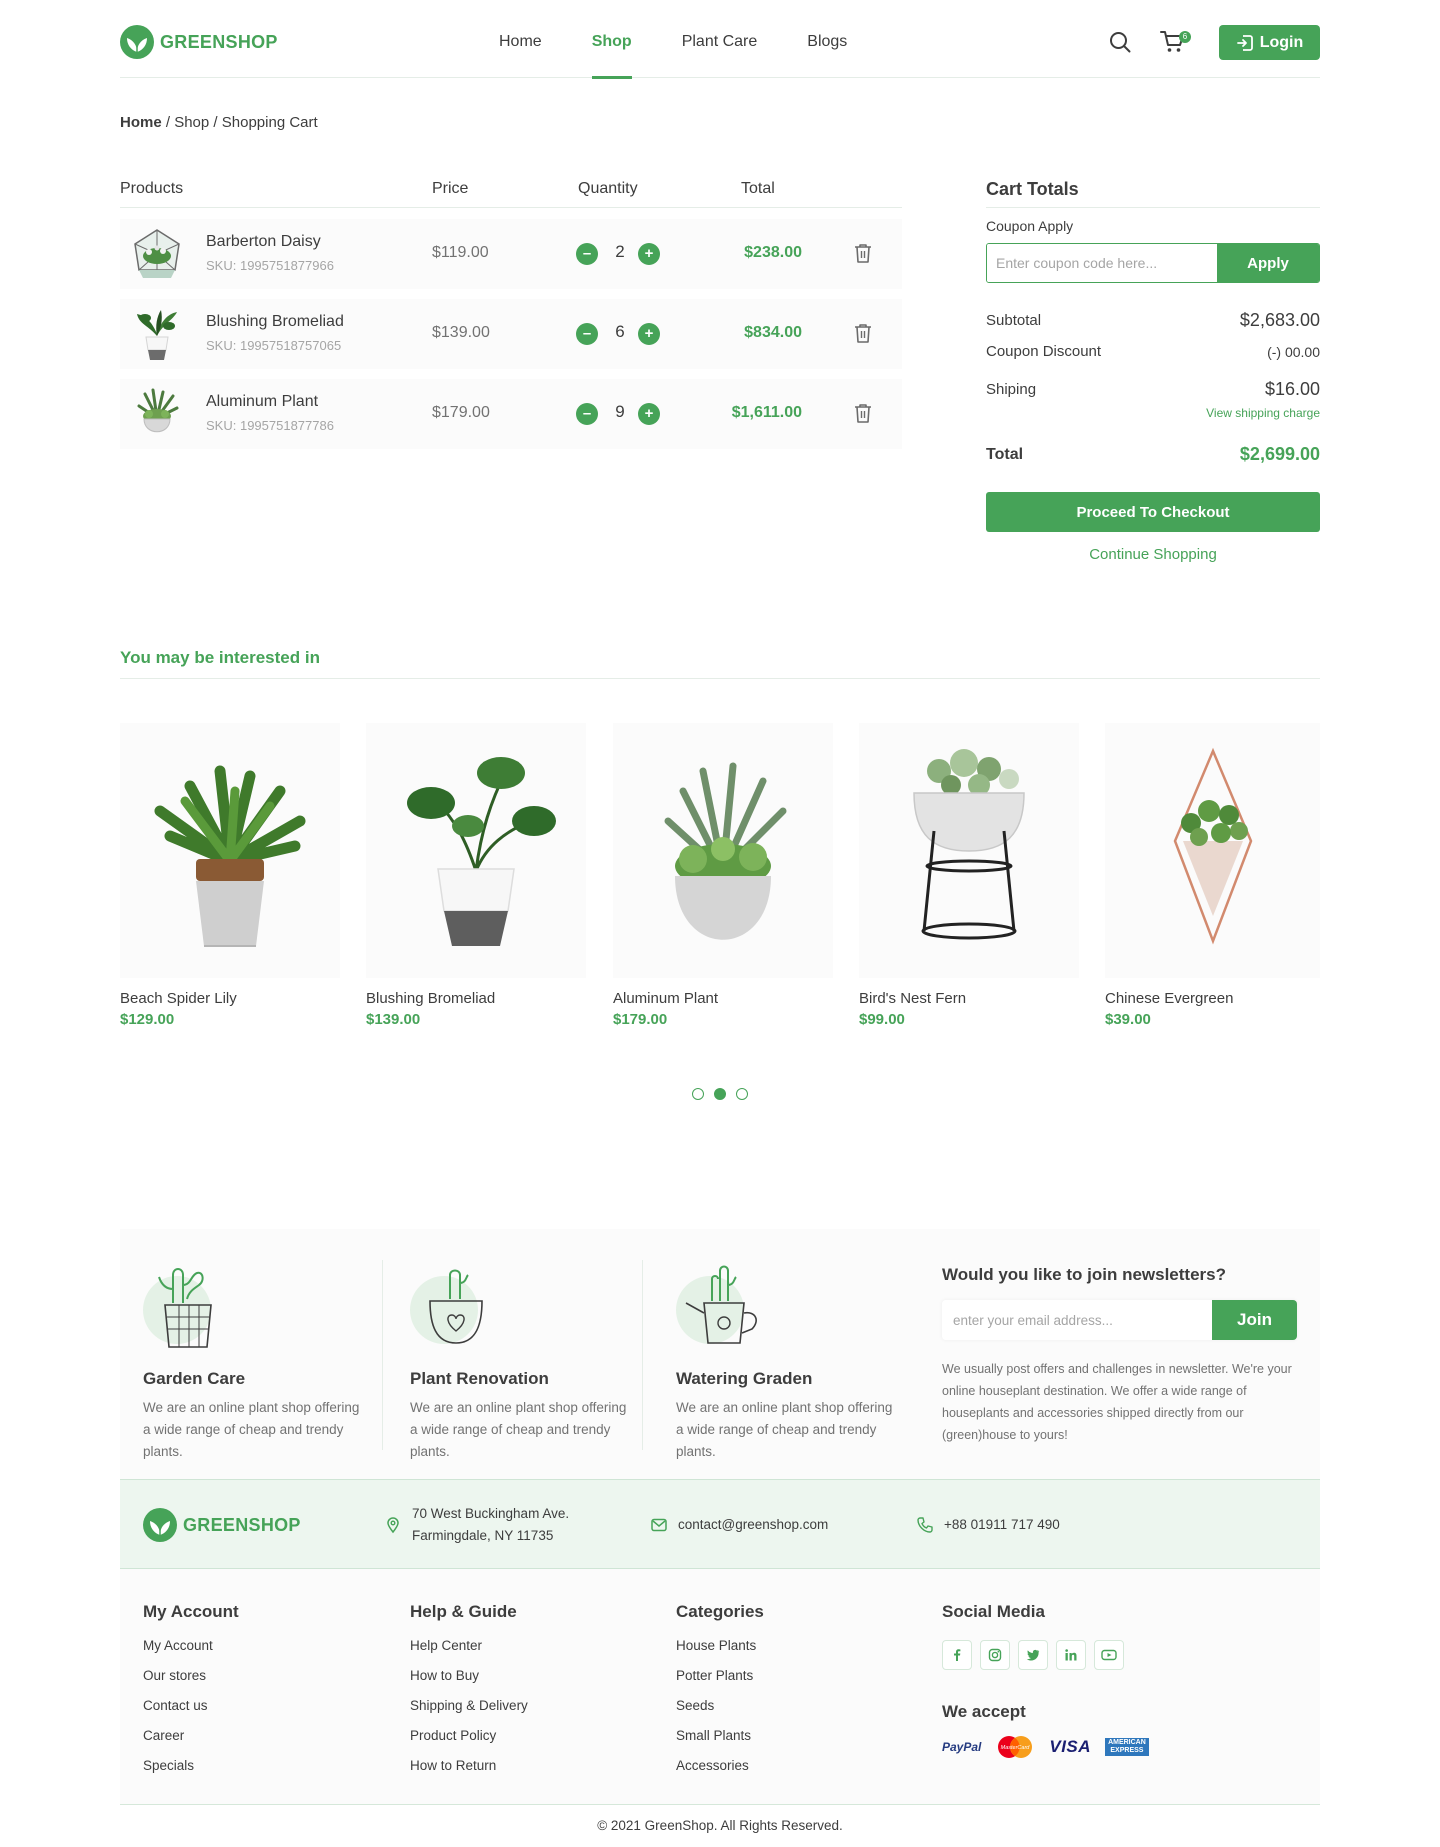 The image size is (1440, 1847). Describe the element at coordinates (984, 1711) in the screenshot. I see `we-accept-title: We accept` at that location.